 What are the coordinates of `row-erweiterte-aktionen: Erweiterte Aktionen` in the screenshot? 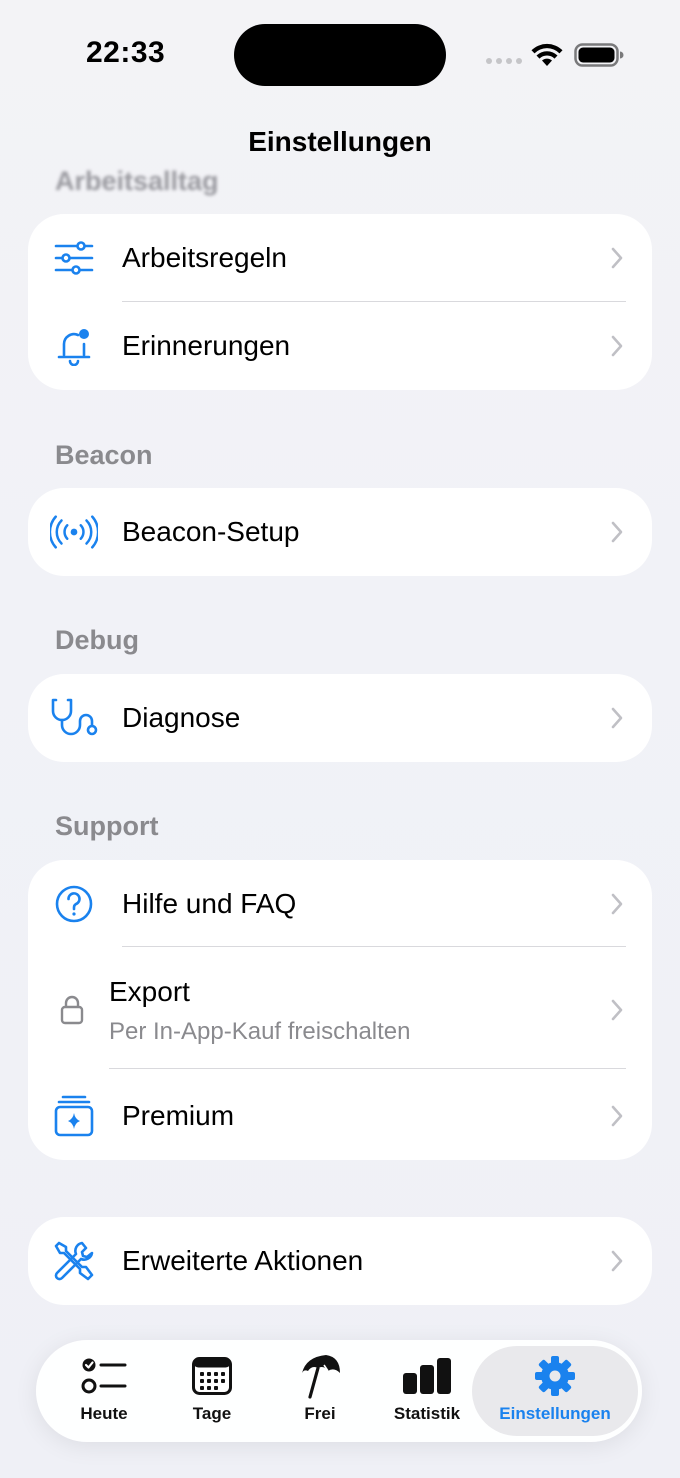 It's located at (340, 1261).